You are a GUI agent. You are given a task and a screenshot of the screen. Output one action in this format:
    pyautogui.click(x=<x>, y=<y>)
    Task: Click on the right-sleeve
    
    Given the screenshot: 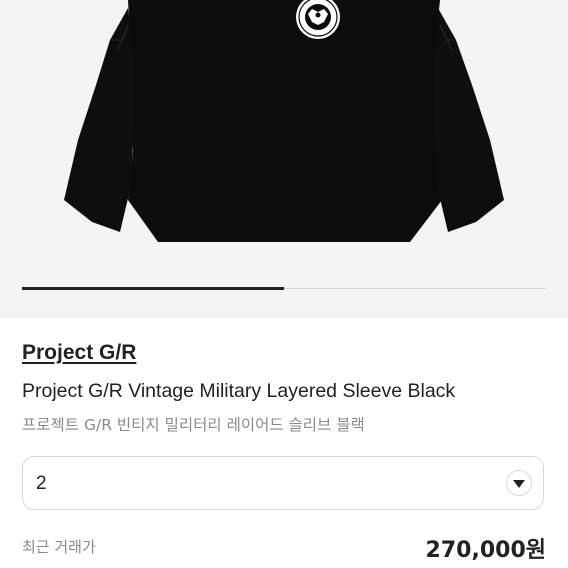 What is the action you would take?
    pyautogui.click(x=469, y=120)
    